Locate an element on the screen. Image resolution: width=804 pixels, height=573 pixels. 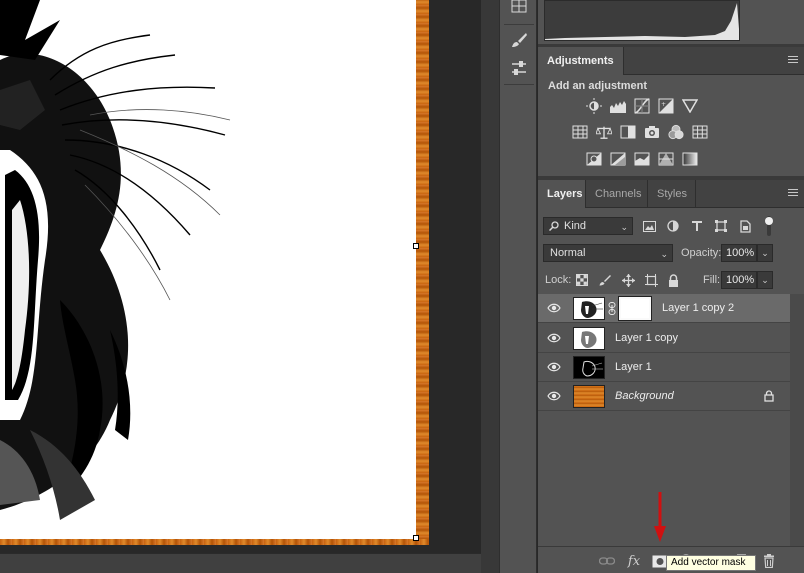
blend-mode-row: Normal ⌄ Opacity: 100% ⌄ is located at coordinates (671, 253).